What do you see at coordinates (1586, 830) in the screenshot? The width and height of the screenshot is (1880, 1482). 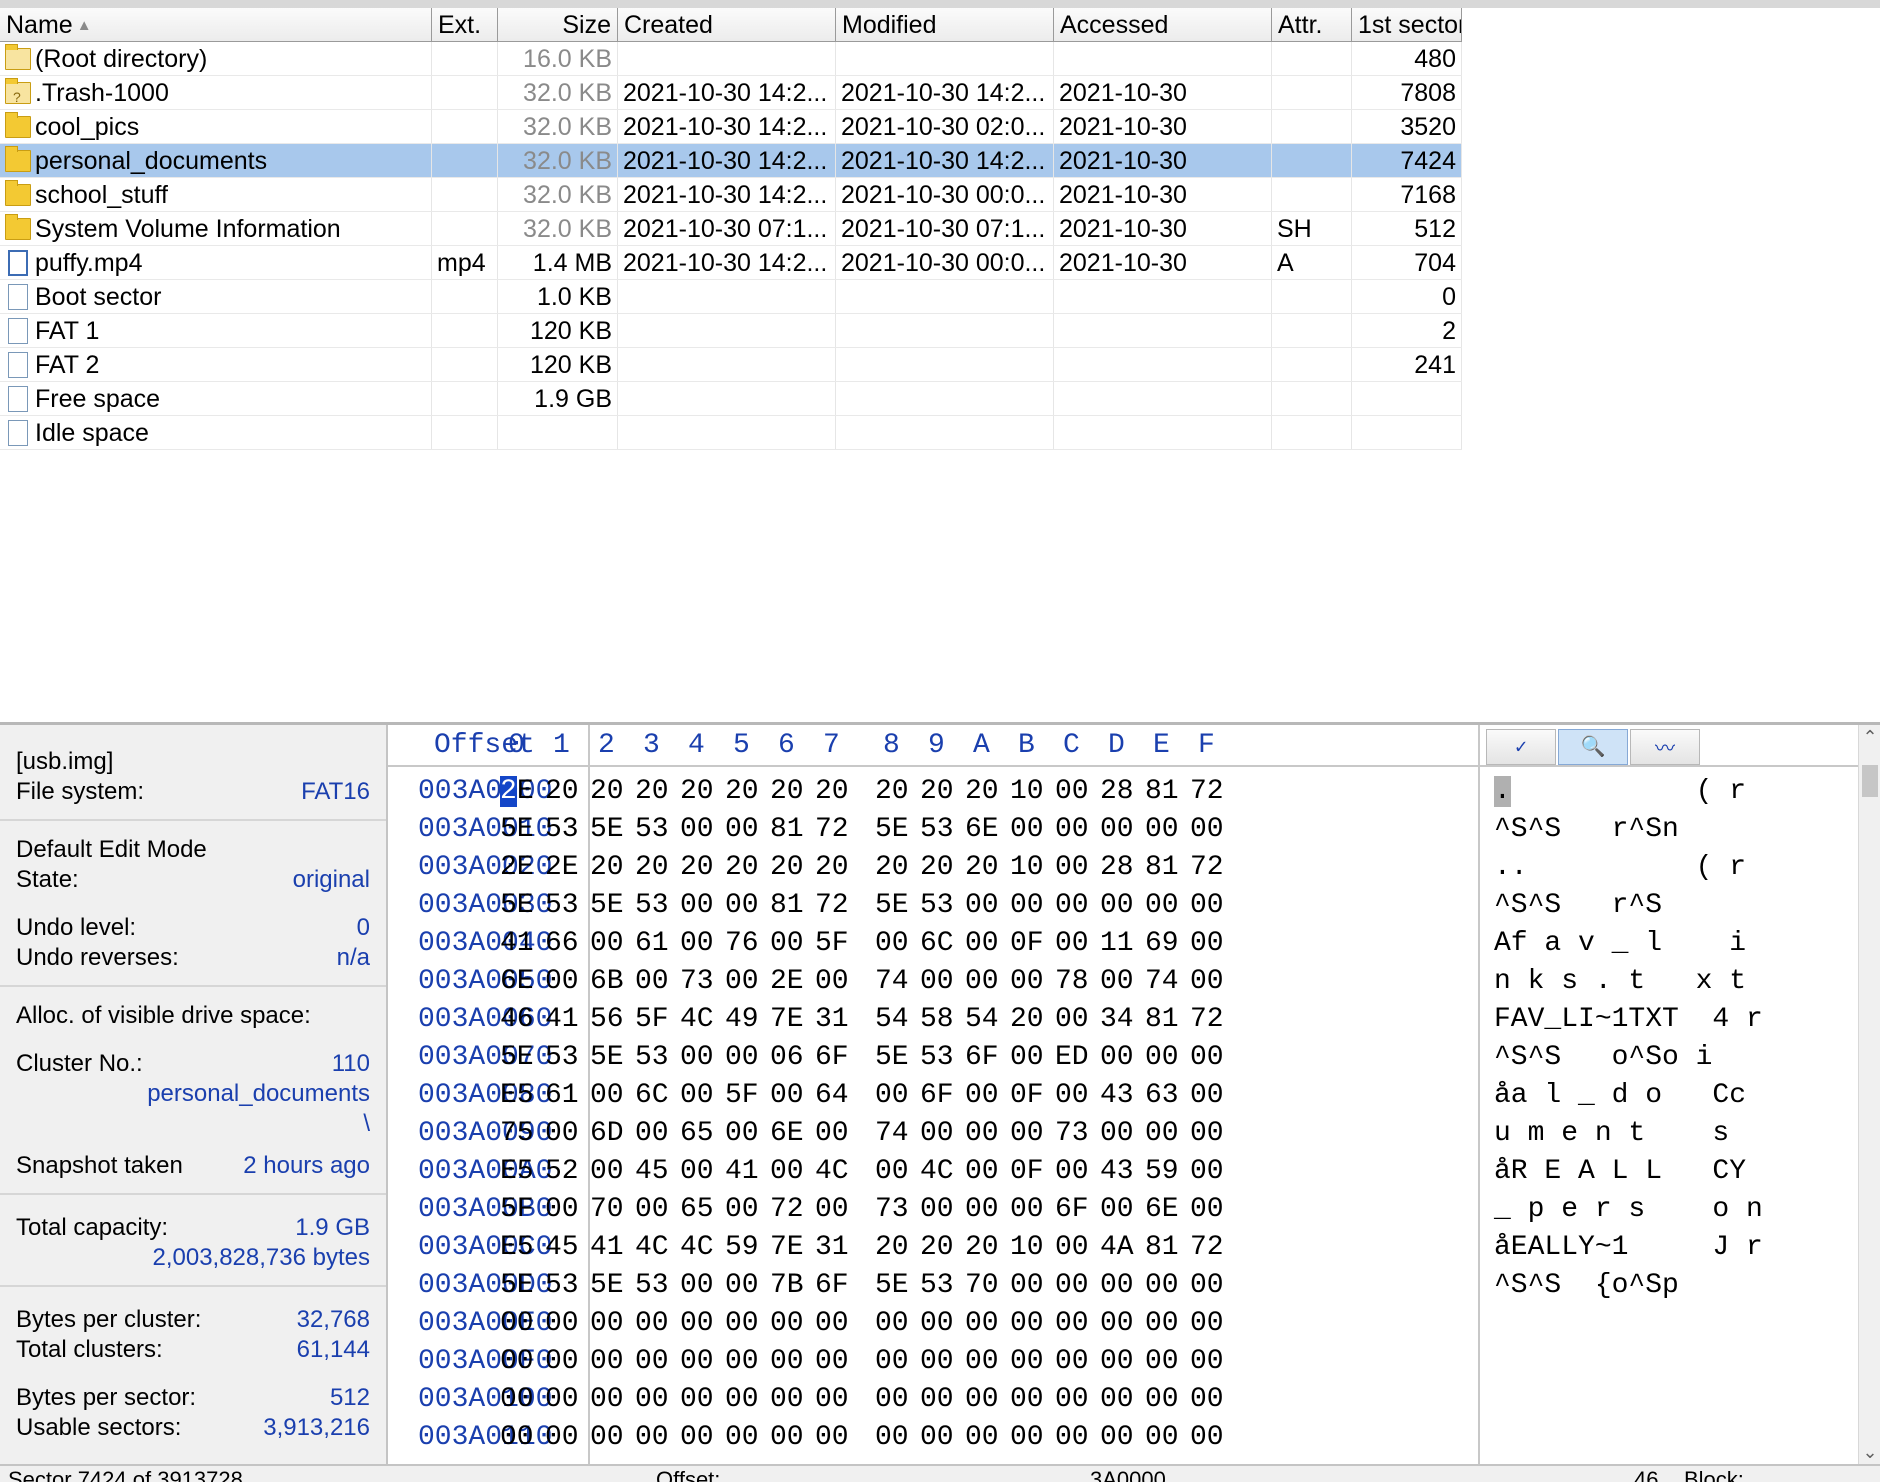 I see `hex-text: ^S^S r^Sn` at bounding box center [1586, 830].